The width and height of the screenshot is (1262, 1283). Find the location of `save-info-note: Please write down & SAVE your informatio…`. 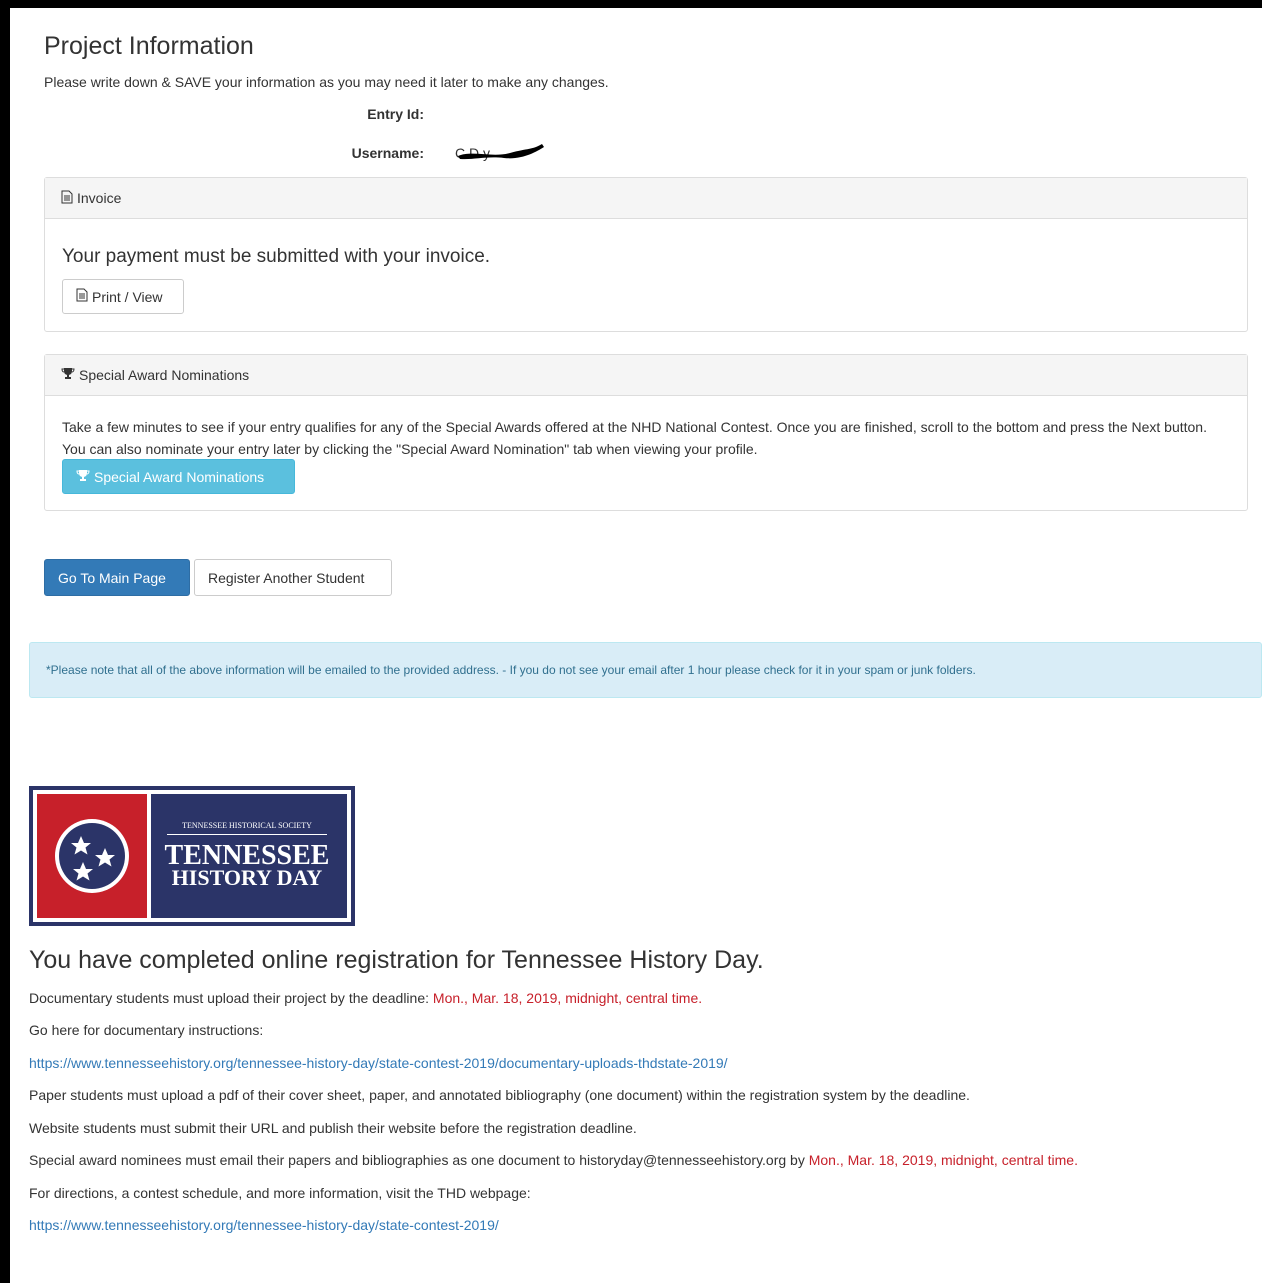

save-info-note: Please write down & SAVE your informatio… is located at coordinates (326, 82).